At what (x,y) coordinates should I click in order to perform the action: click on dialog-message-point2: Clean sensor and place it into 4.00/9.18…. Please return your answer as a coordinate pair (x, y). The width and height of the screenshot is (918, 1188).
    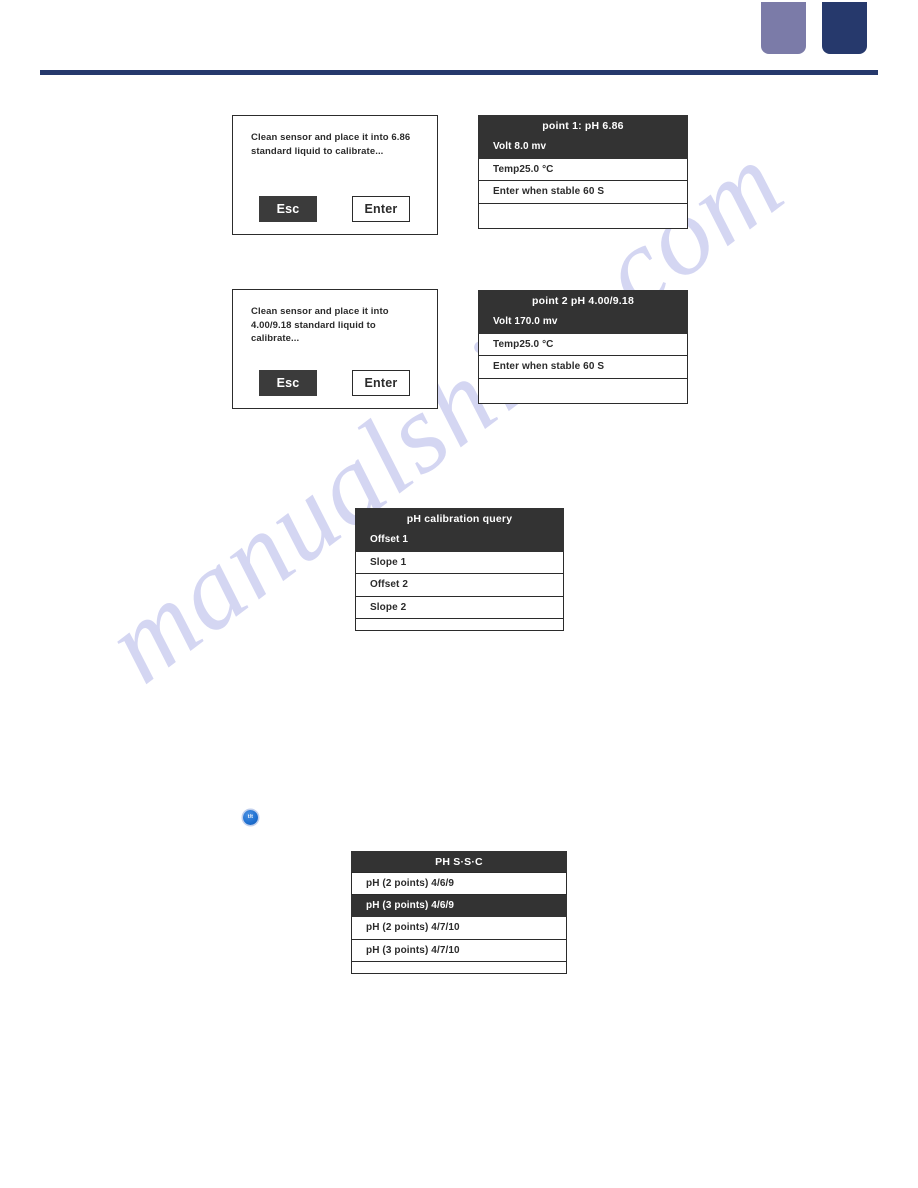
    Looking at the image, I should click on (320, 325).